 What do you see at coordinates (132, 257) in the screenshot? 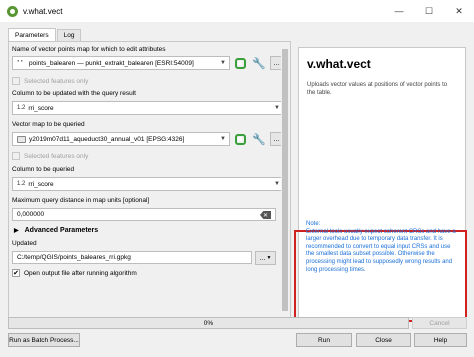
I see `updated-output-input: C:/temp/QGIS/points_baleares_rri.gpkg` at bounding box center [132, 257].